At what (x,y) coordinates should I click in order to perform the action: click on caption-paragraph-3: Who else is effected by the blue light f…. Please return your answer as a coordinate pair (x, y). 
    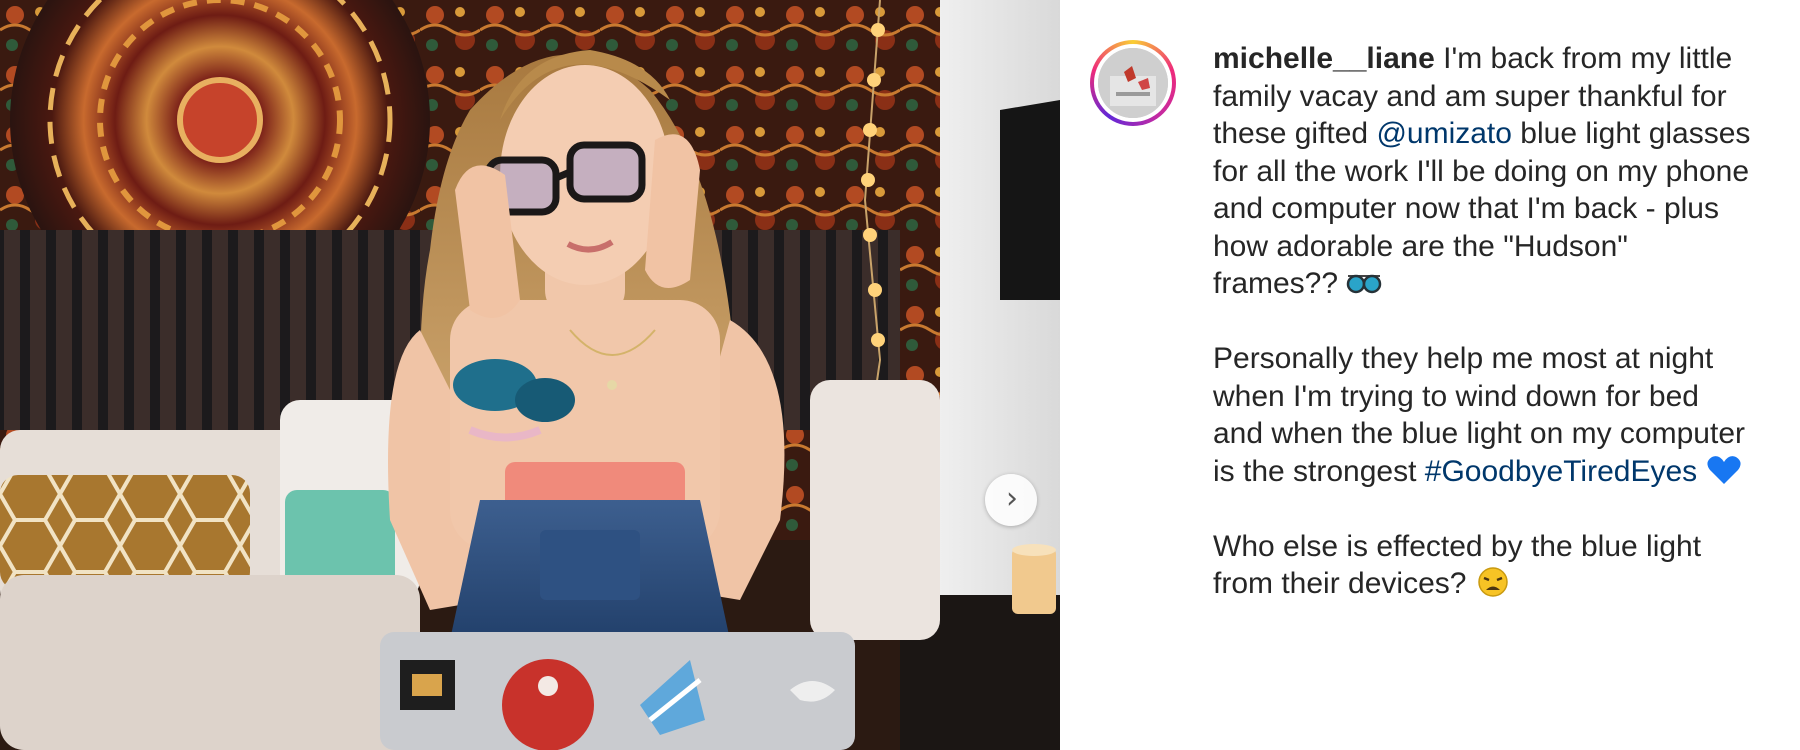
    Looking at the image, I should click on (1483, 565).